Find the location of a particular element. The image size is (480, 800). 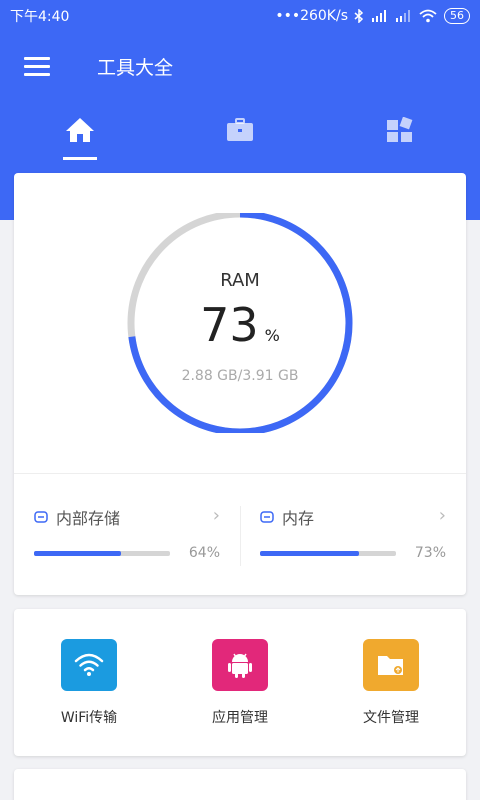

tab-bar is located at coordinates (240, 130).